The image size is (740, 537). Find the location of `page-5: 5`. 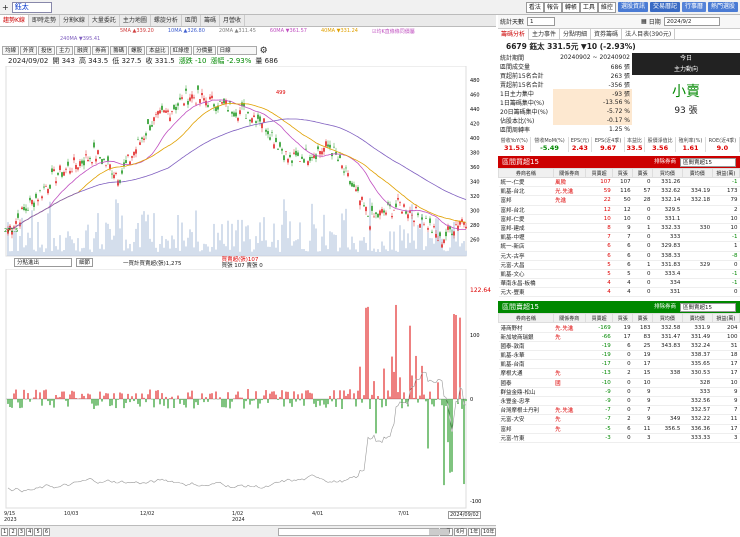

page-5: 5 is located at coordinates (38, 531).